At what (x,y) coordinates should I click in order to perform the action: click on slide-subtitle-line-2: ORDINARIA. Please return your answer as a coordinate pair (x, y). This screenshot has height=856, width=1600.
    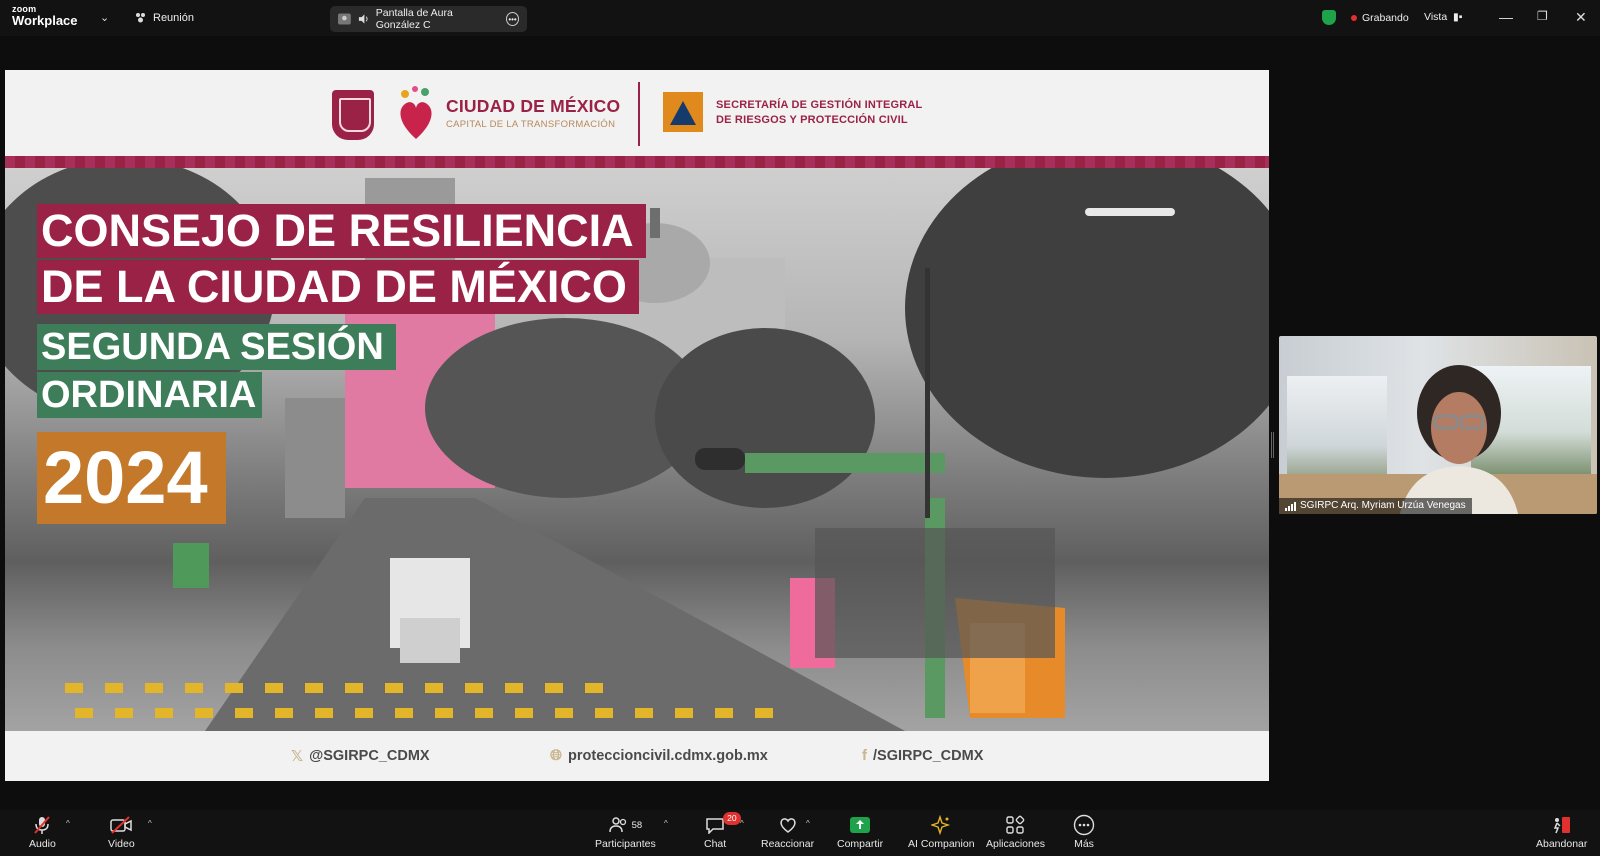
    Looking at the image, I should click on (150, 395).